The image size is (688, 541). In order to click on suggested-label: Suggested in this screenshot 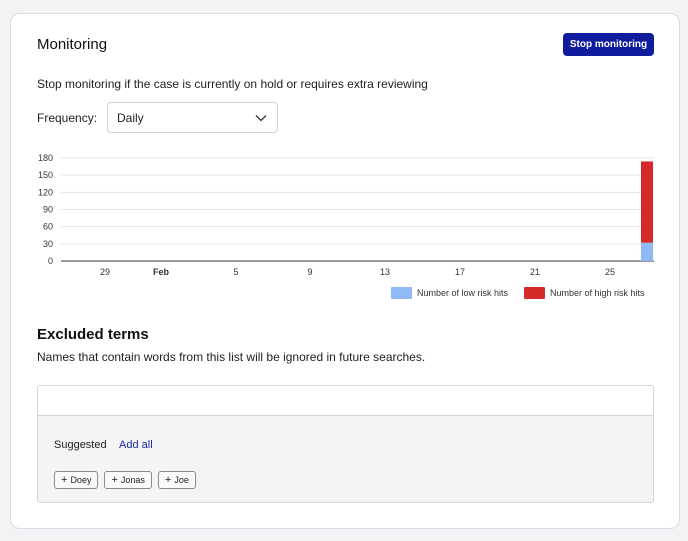, I will do `click(80, 445)`.